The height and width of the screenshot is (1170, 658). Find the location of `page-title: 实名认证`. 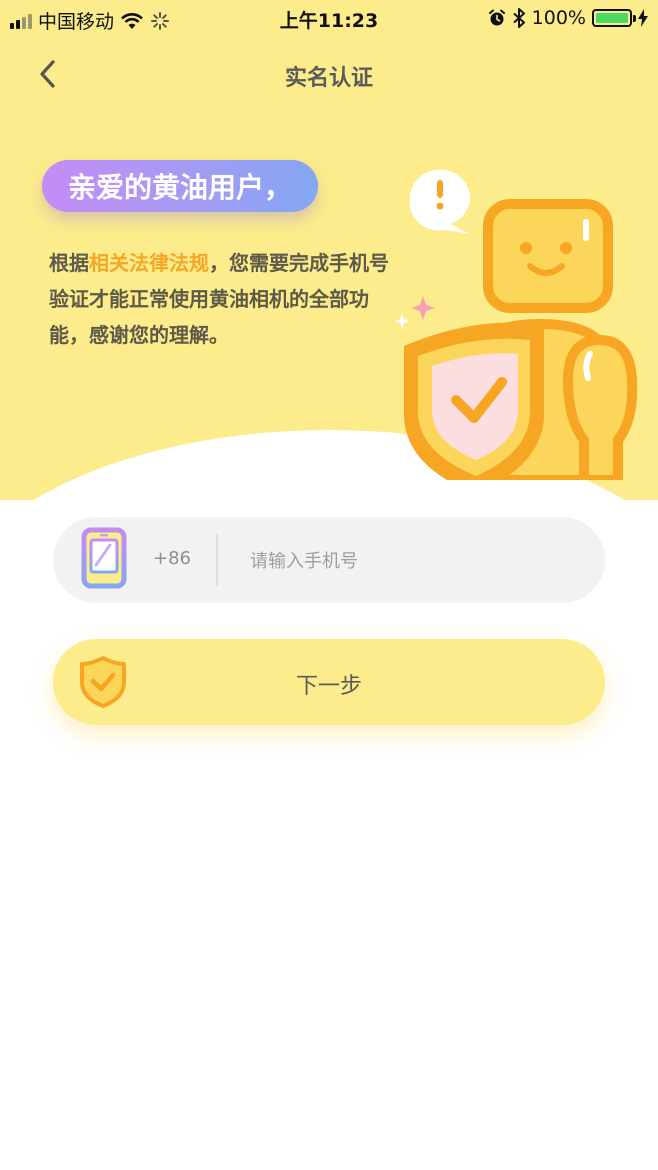

page-title: 实名认证 is located at coordinates (328, 78).